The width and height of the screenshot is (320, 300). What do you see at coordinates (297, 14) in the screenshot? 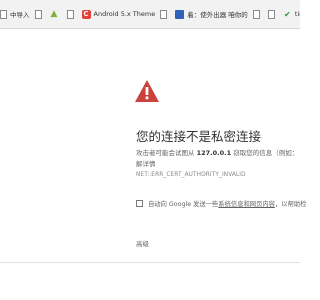
I see `bookmark-label: tinymceShowUpd` at bounding box center [297, 14].